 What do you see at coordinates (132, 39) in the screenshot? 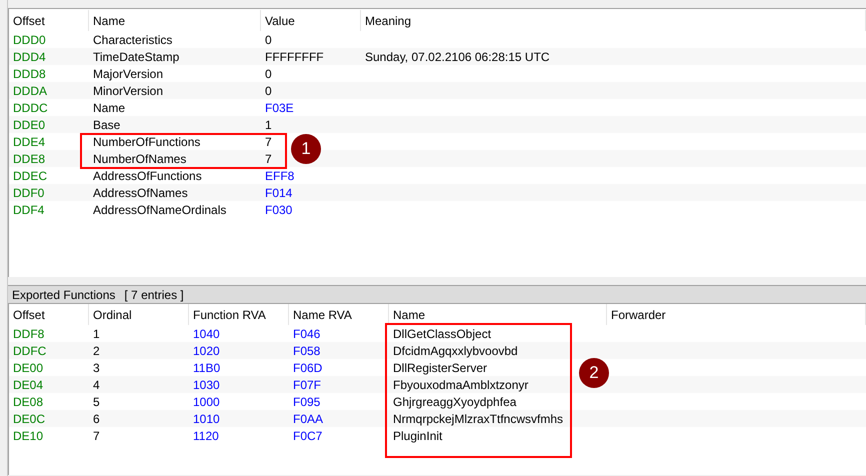
I see `table-cell: Characteristics` at bounding box center [132, 39].